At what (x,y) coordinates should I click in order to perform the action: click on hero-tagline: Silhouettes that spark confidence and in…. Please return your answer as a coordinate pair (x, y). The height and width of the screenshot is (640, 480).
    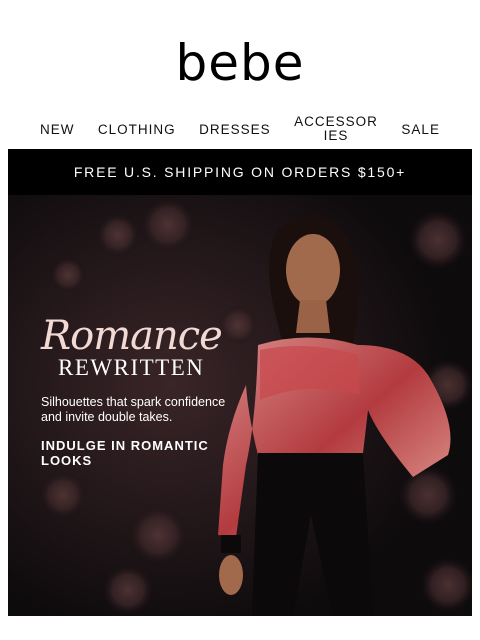
    Looking at the image, I should click on (133, 409).